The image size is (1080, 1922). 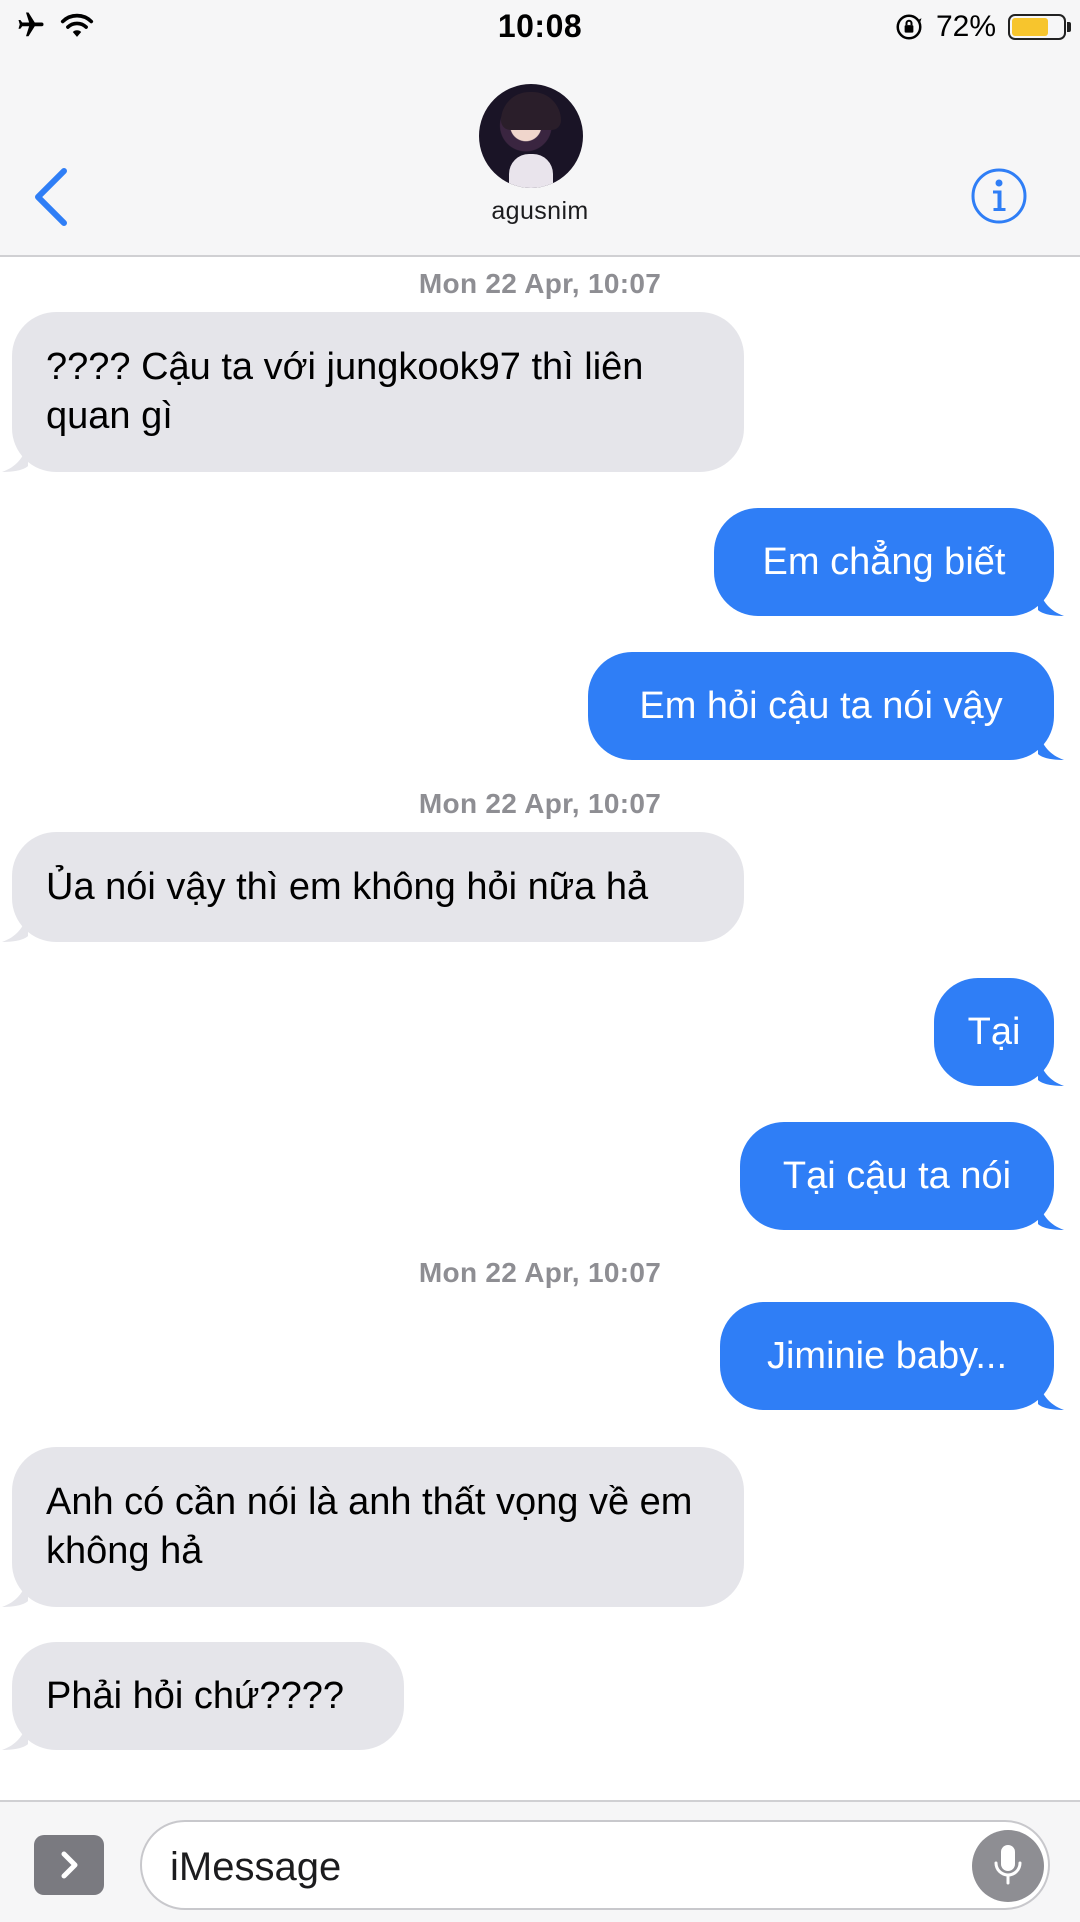 I want to click on outgoing-message-bubble: Em chẳng biết, so click(x=889, y=562).